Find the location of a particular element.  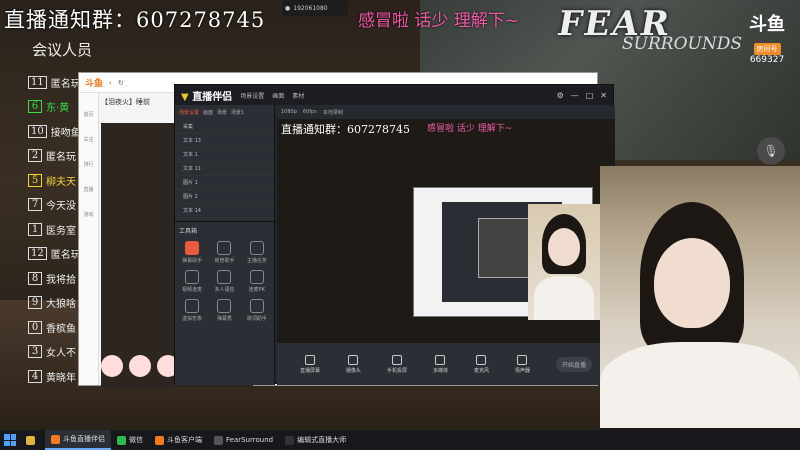

scene-tab: 场景1 is located at coordinates (237, 112).